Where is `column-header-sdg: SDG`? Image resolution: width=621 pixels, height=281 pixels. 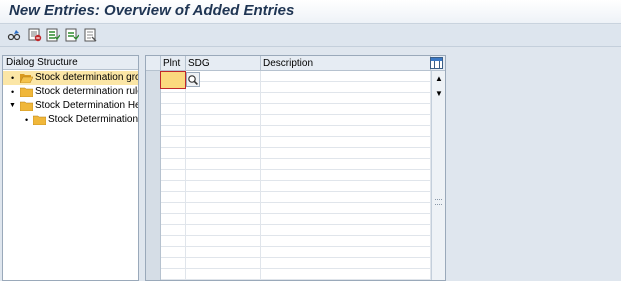 column-header-sdg: SDG is located at coordinates (223, 63).